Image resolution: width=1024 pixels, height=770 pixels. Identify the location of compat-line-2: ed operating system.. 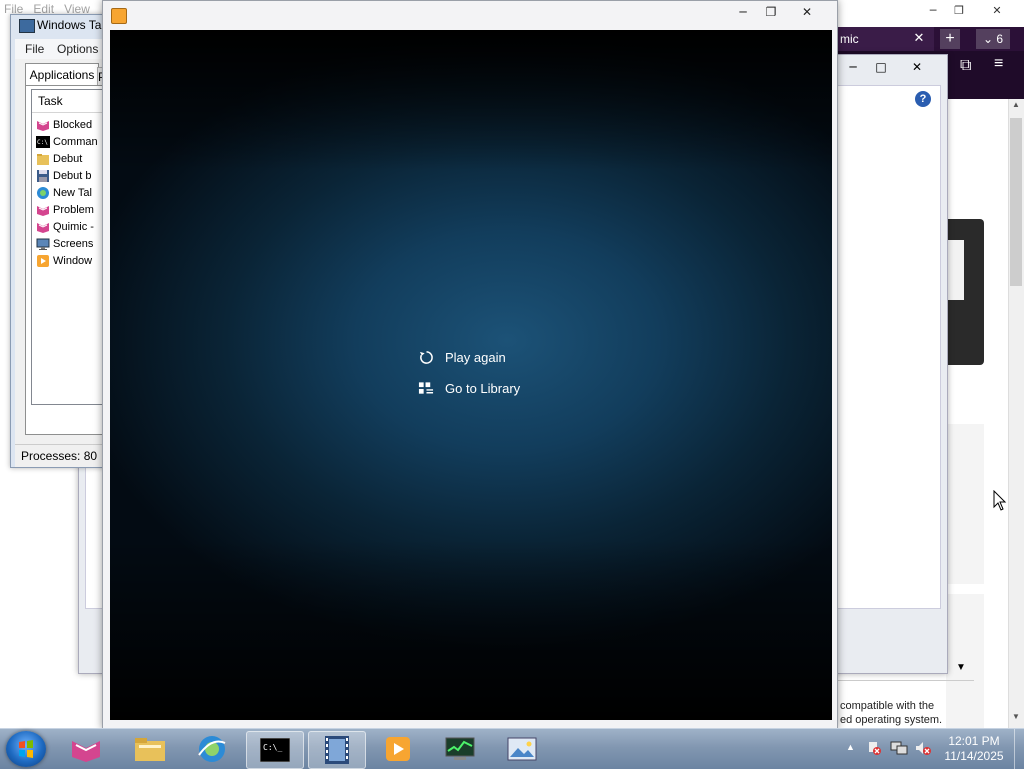
(891, 720).